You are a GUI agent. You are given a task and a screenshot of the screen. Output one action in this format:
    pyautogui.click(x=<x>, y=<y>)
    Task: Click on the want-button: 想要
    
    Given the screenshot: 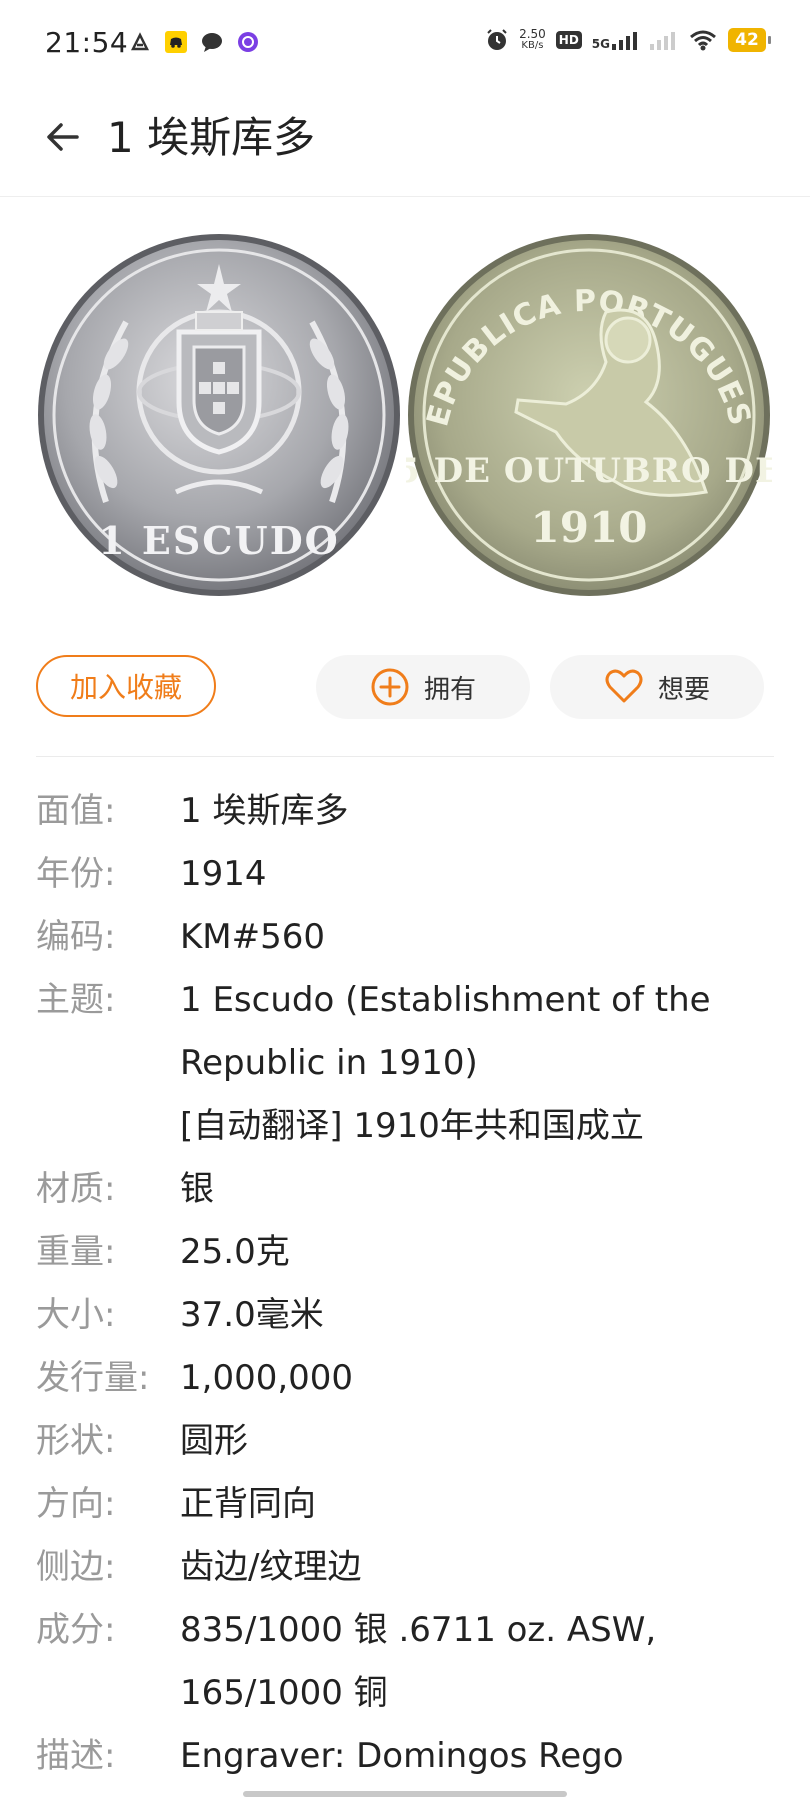 What is the action you would take?
    pyautogui.click(x=657, y=687)
    